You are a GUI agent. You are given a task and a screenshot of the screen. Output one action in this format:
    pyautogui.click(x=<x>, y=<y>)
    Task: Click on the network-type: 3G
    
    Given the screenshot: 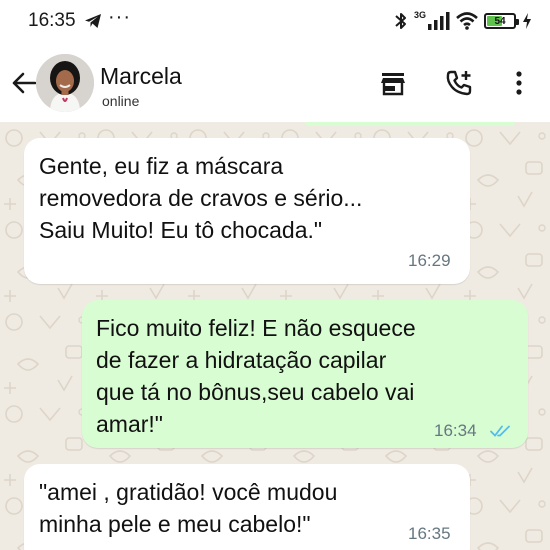 What is the action you would take?
    pyautogui.click(x=419, y=15)
    